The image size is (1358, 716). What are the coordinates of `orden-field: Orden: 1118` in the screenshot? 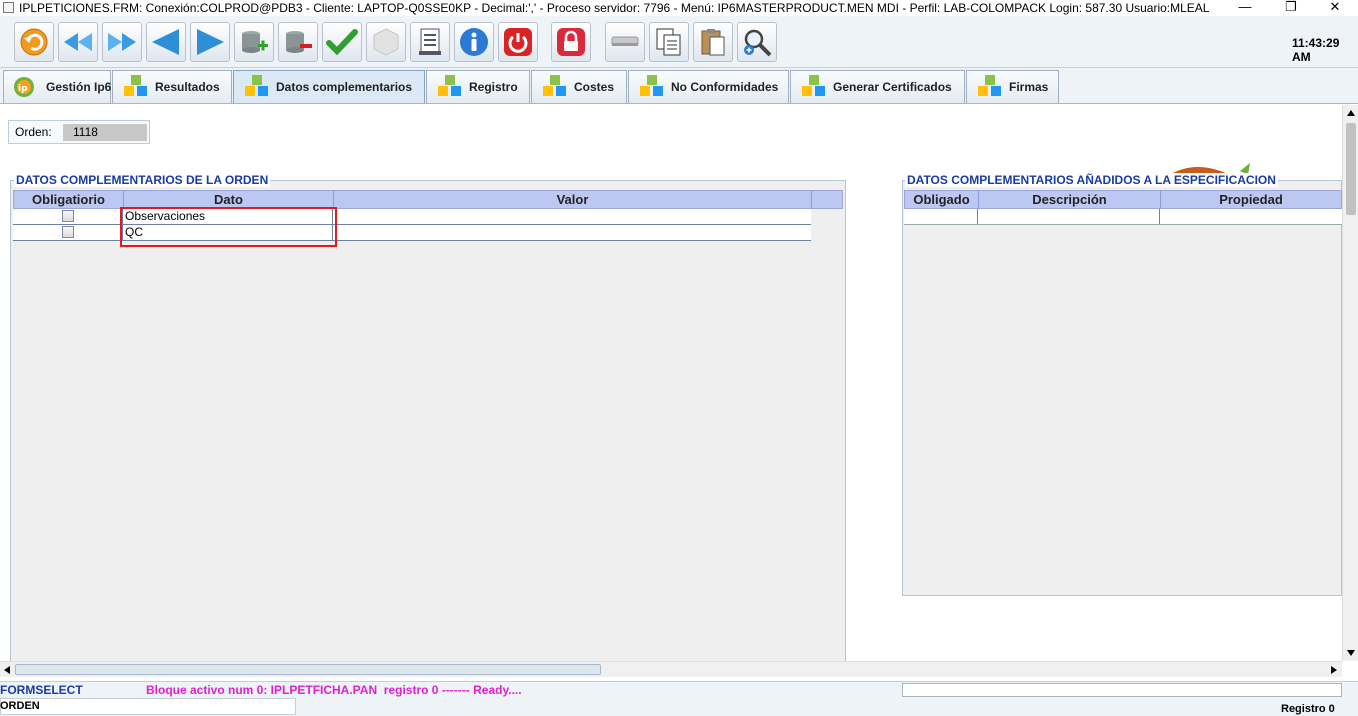 It's located at (79, 132).